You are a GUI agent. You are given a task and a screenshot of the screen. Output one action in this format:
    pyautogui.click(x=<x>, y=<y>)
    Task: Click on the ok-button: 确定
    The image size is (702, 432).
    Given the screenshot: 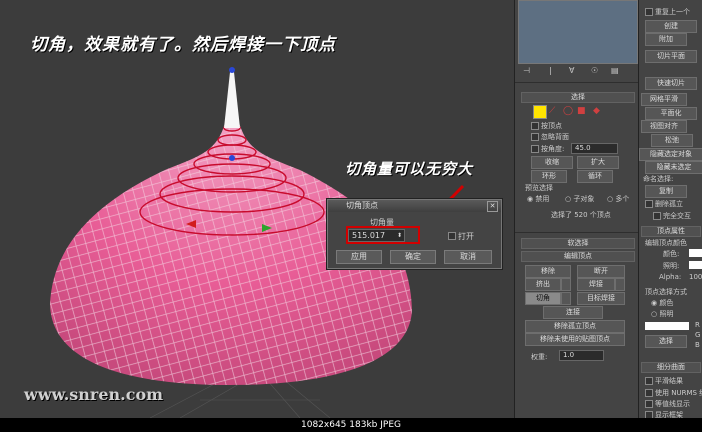 What is the action you would take?
    pyautogui.click(x=413, y=257)
    